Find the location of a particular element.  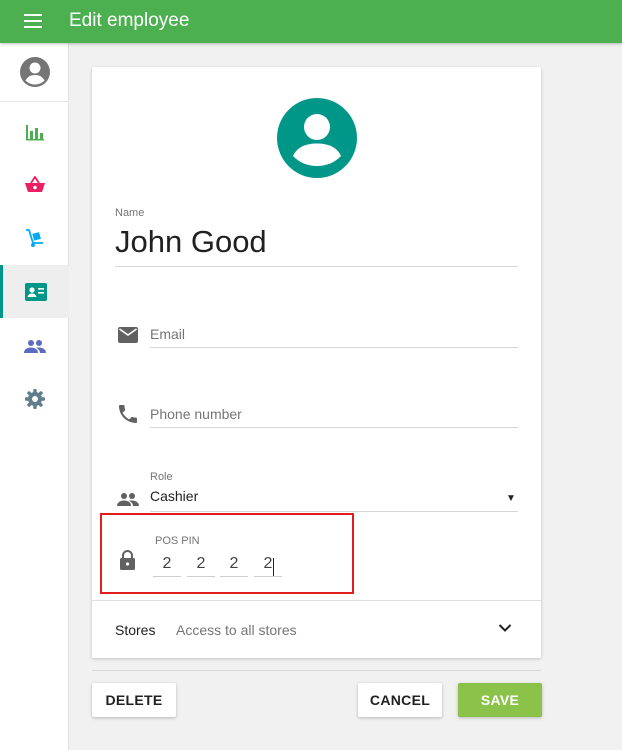

sidebar-item-reports is located at coordinates (34, 131).